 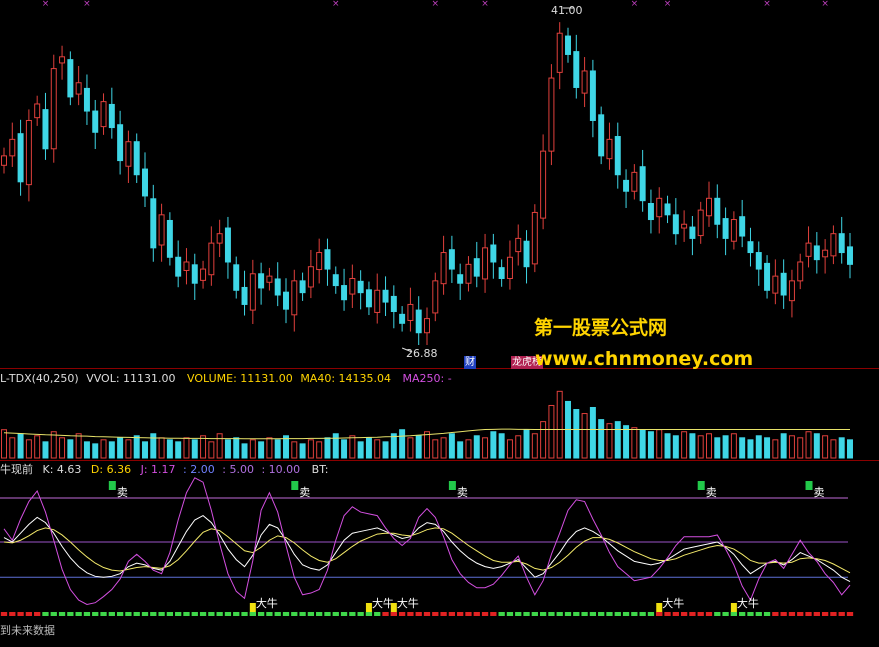 I want to click on watermark-url: www.chnmoney.com, so click(x=644, y=359).